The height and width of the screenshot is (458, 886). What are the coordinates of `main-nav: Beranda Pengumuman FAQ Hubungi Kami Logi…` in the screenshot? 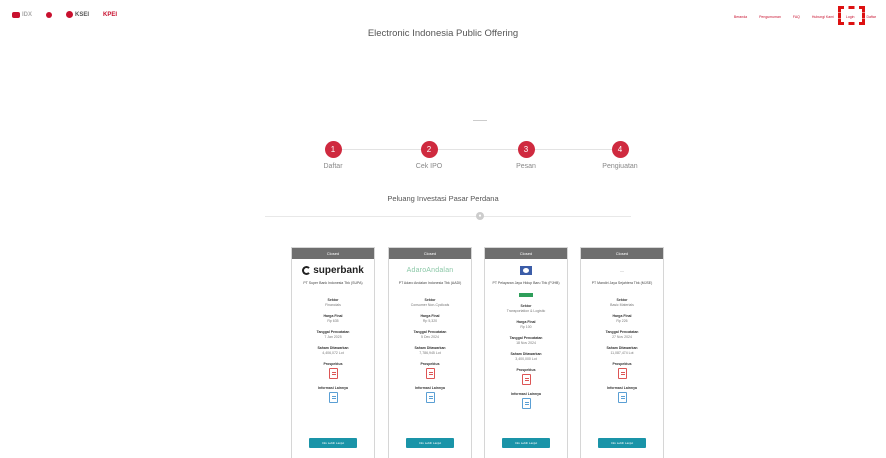 It's located at (805, 15).